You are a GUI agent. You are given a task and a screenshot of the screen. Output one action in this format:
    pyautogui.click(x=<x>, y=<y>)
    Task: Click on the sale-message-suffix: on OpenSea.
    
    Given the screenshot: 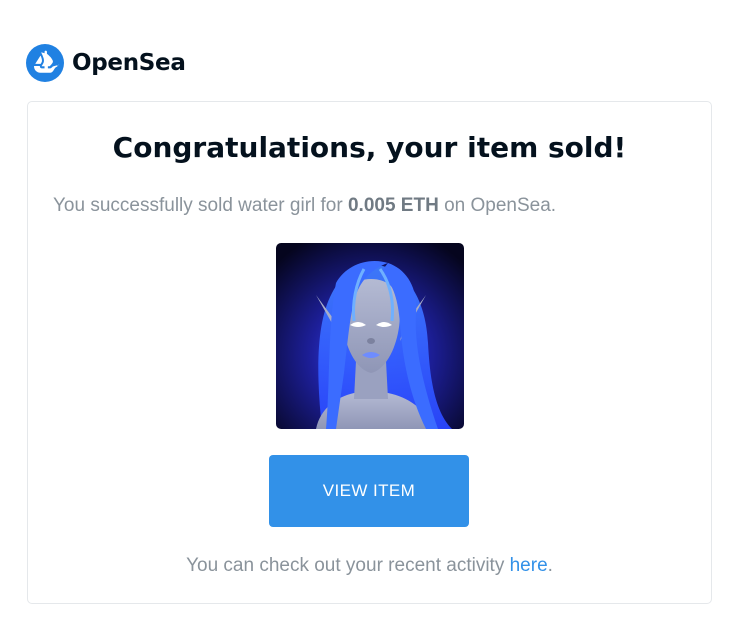 What is the action you would take?
    pyautogui.click(x=497, y=205)
    